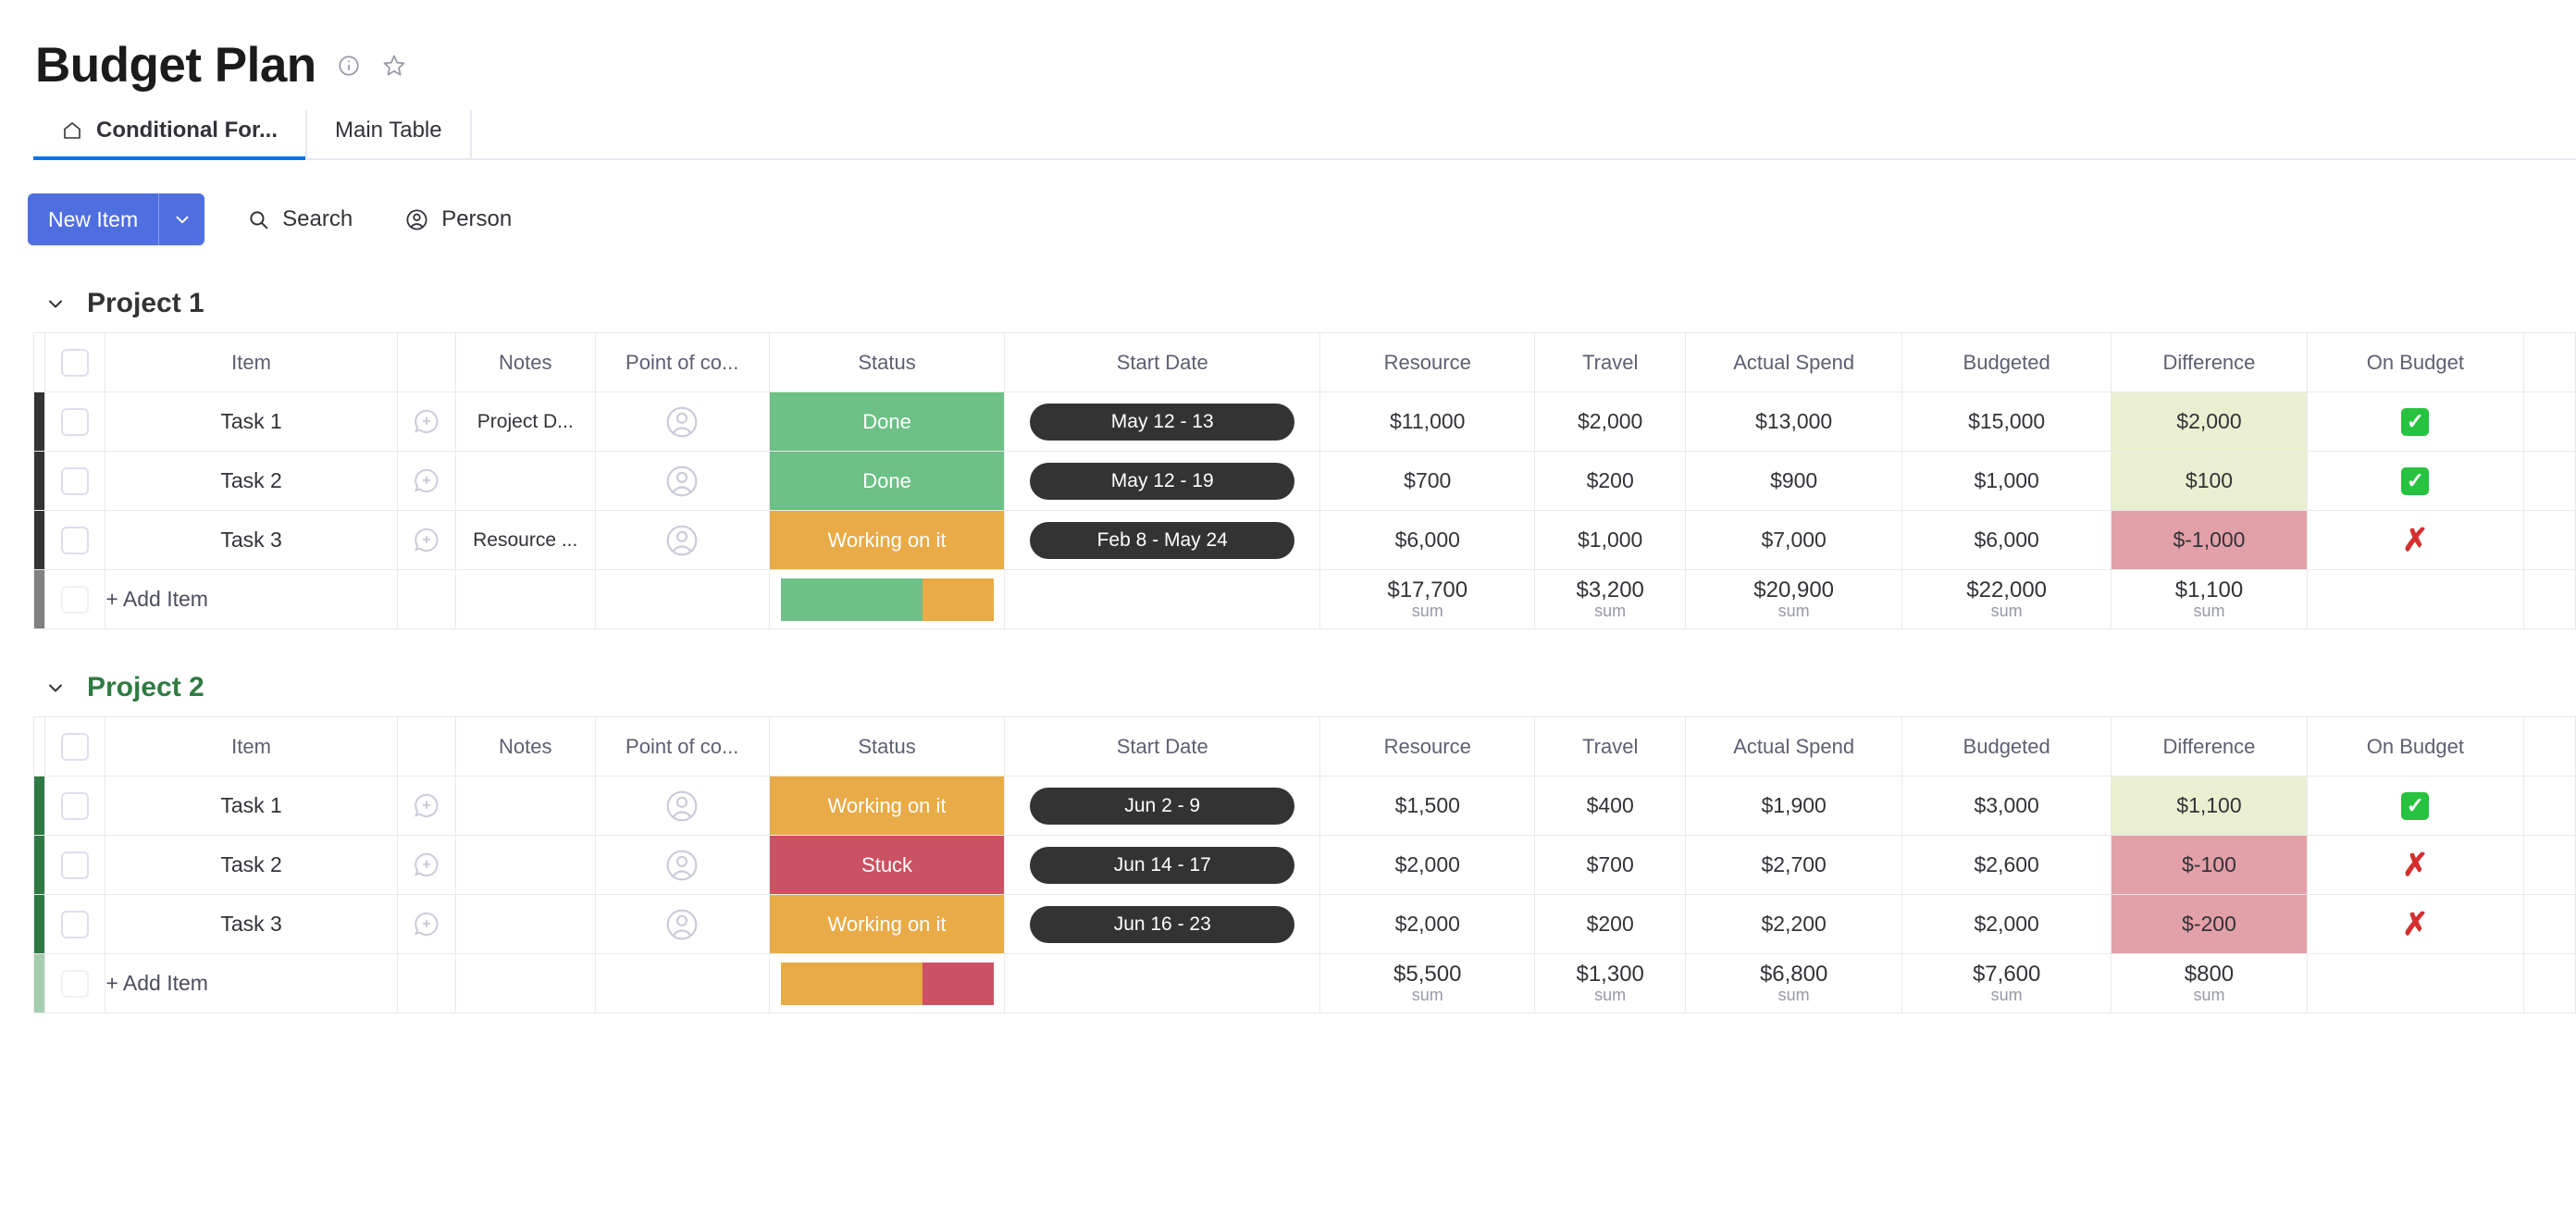 Image resolution: width=2576 pixels, height=1205 pixels. Describe the element at coordinates (1163, 421) in the screenshot. I see `cell-start-date: May 12 - 13` at that location.